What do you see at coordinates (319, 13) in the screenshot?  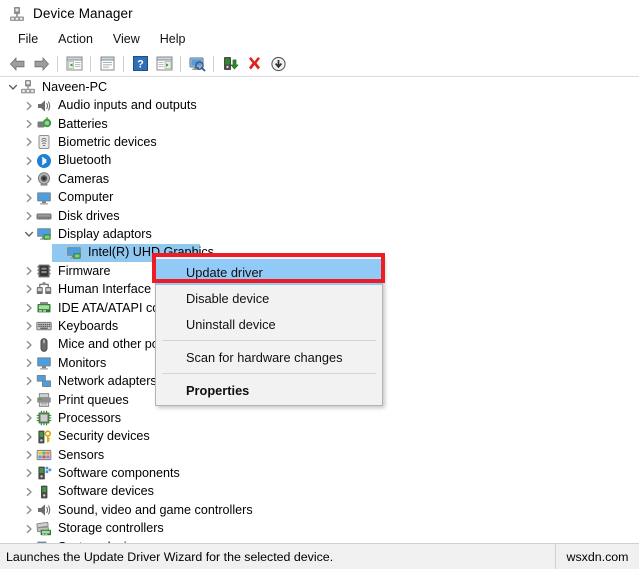 I see `title-bar: Device Manager` at bounding box center [319, 13].